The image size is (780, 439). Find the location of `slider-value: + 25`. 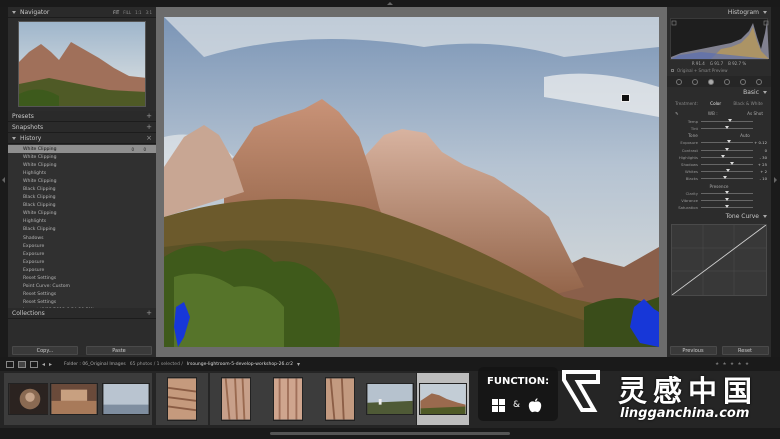

slider-value: + 25 is located at coordinates (760, 164).